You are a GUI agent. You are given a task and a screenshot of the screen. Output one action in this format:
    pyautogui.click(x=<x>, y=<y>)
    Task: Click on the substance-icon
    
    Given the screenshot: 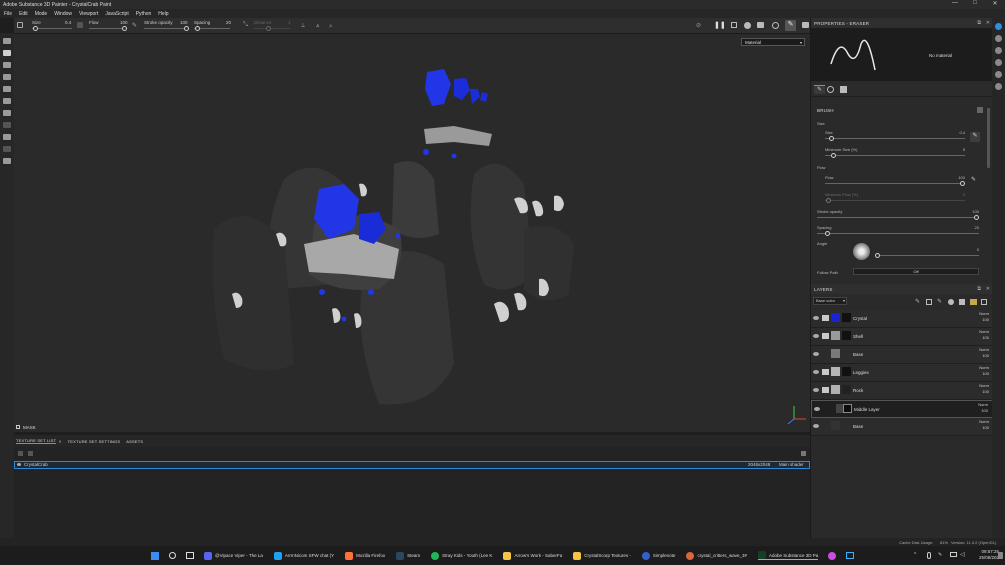 What is the action you would take?
    pyautogui.click(x=998, y=86)
    